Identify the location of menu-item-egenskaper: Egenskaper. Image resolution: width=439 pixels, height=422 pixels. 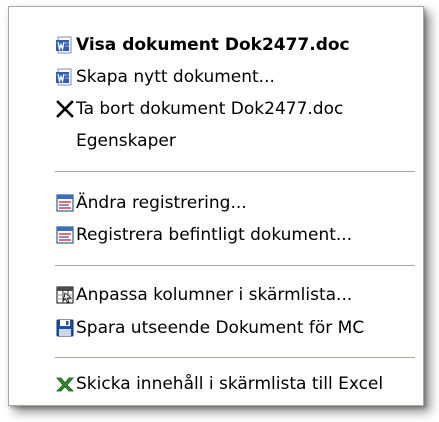
(216, 141).